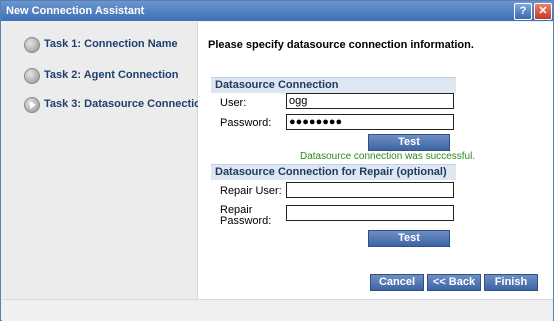  I want to click on sidebar-task-label: Task 2: Agent Connection, so click(111, 75).